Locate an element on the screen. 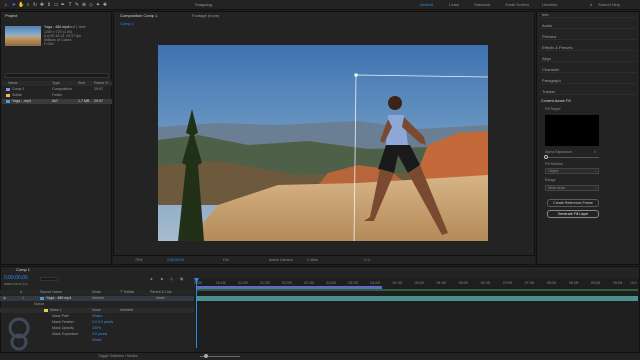 This screenshot has height=360, width=640. home-icon: ⌂ is located at coordinates (6, 5).